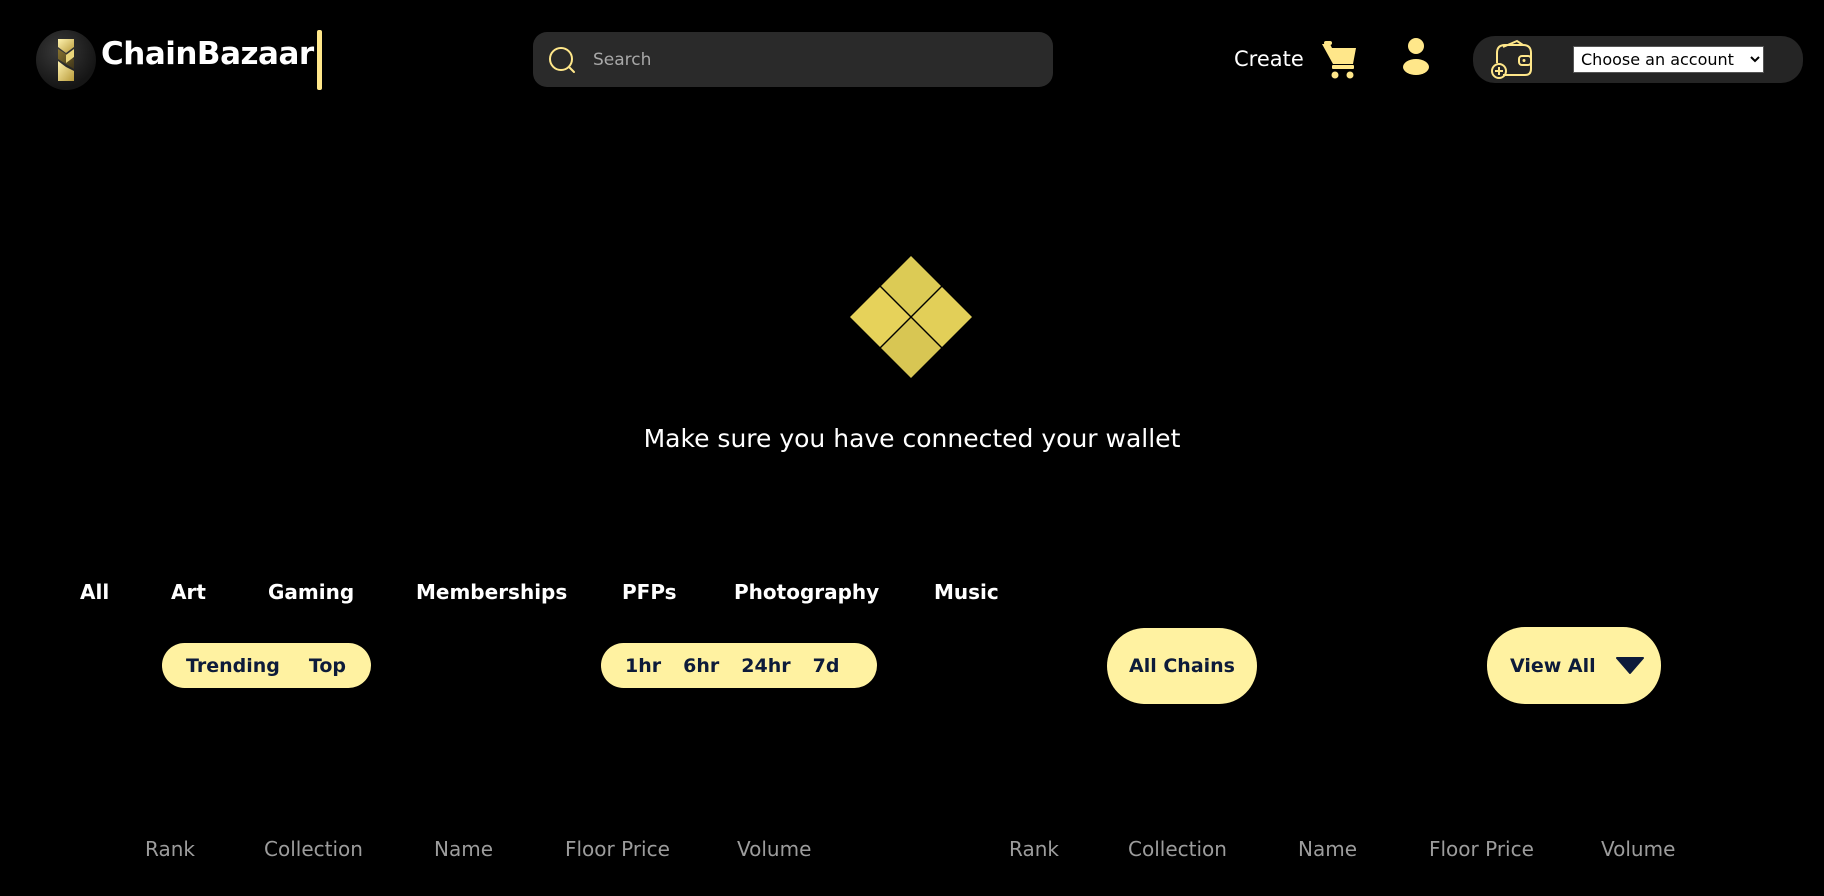 The height and width of the screenshot is (896, 1824). I want to click on tab-pfps: PFPs, so click(649, 592).